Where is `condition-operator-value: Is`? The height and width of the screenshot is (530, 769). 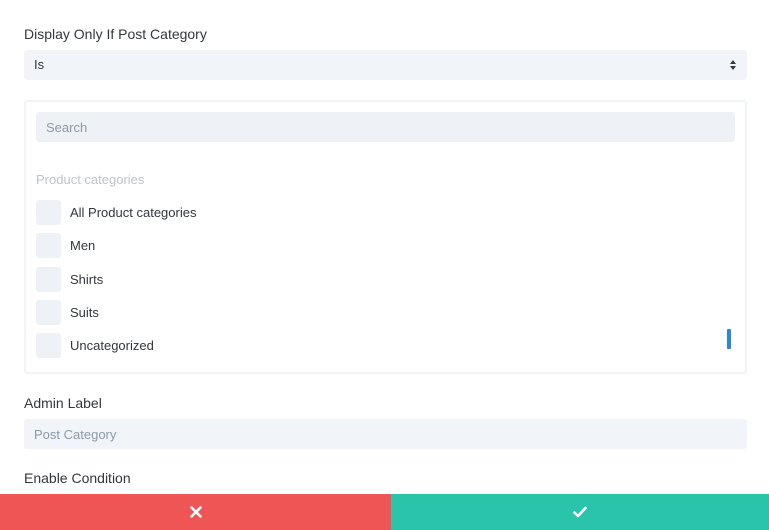 condition-operator-value: Is is located at coordinates (39, 64).